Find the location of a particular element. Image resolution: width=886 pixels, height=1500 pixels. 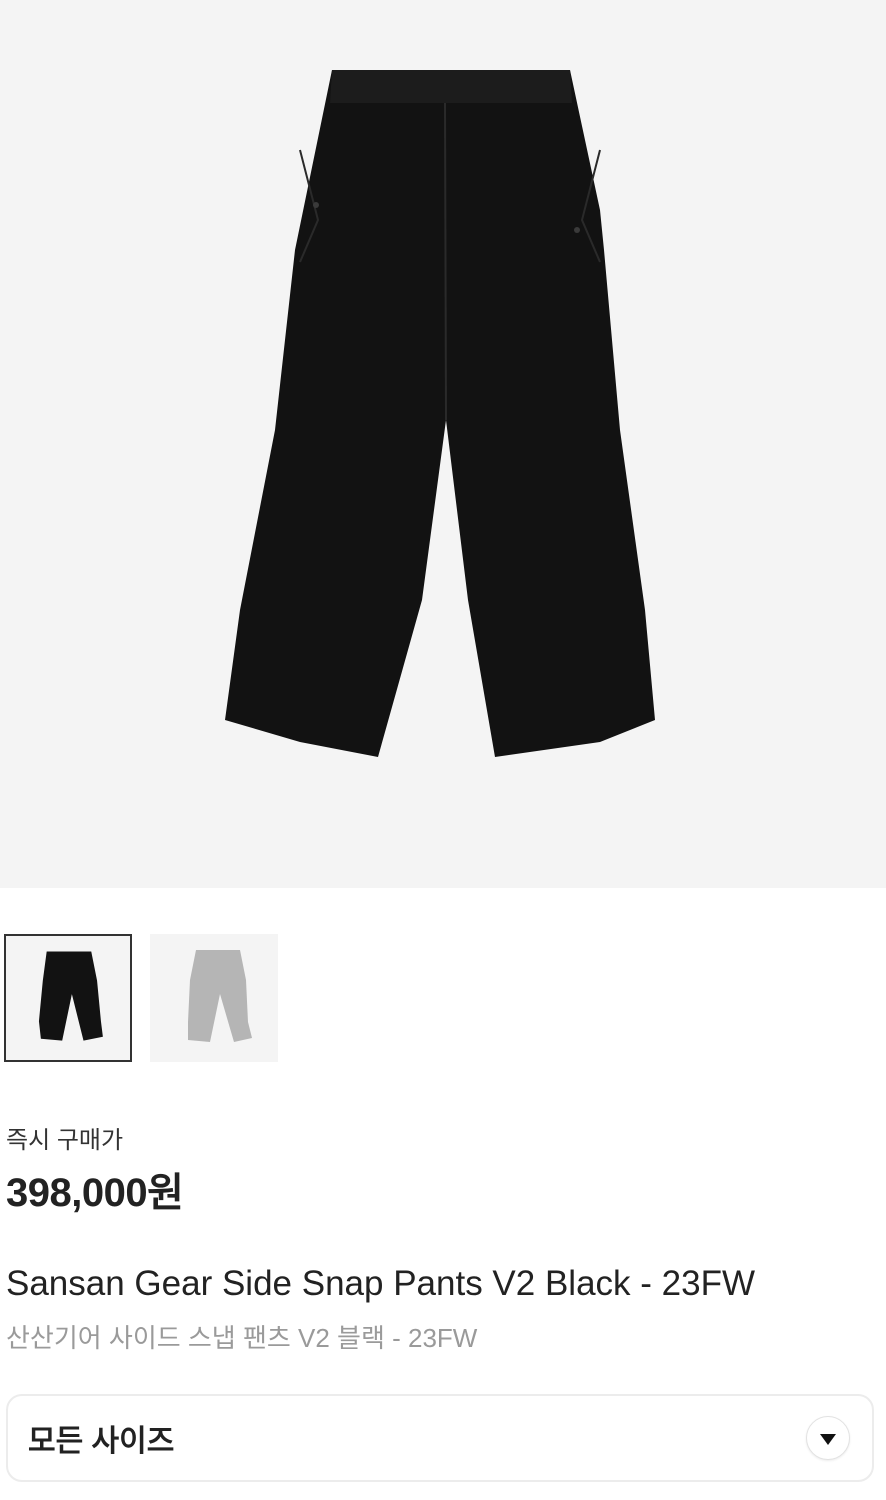

product-price: 398,000원 is located at coordinates (95, 1193).